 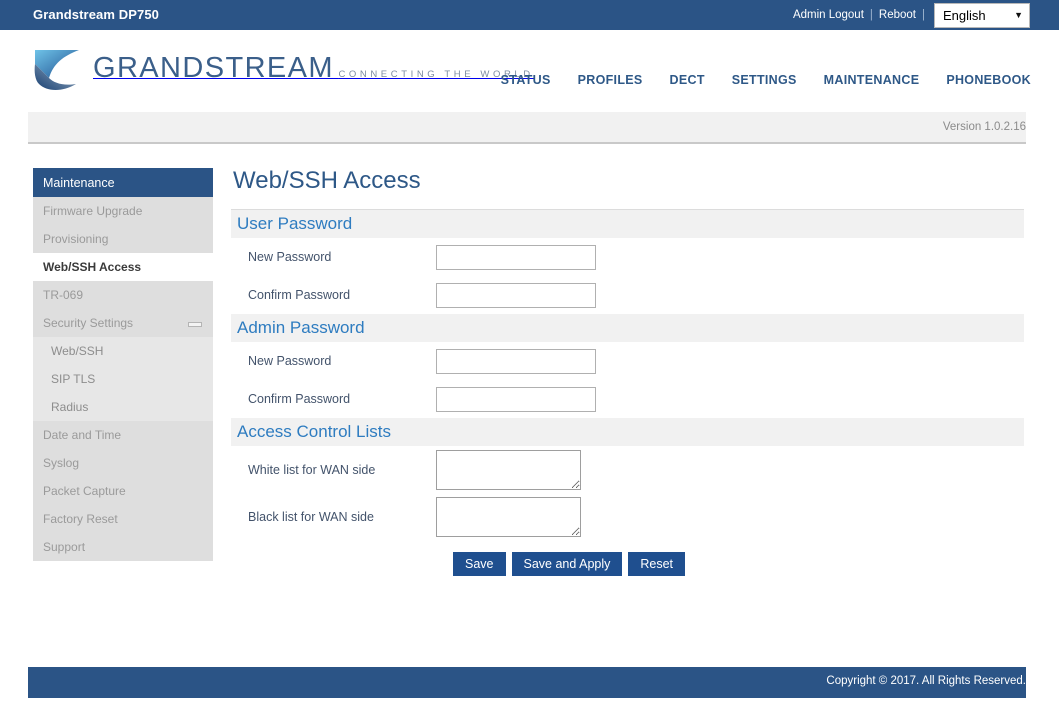 I want to click on chevron-down-icon: ▼, so click(x=1018, y=14).